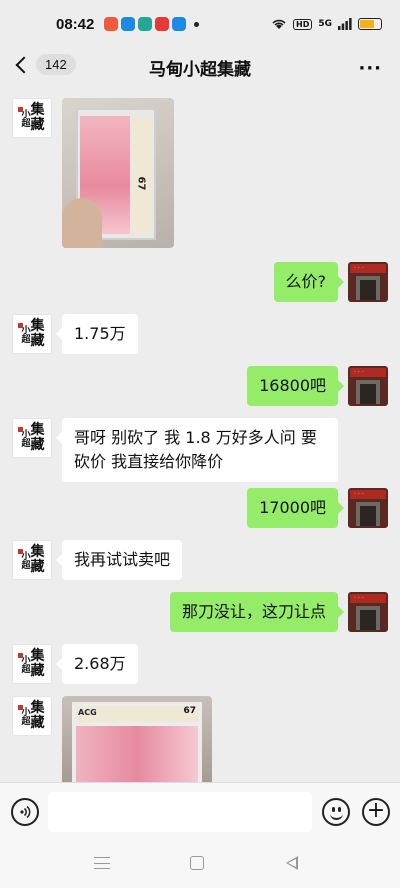  What do you see at coordinates (303, 24) in the screenshot?
I see `hd-icon: HD` at bounding box center [303, 24].